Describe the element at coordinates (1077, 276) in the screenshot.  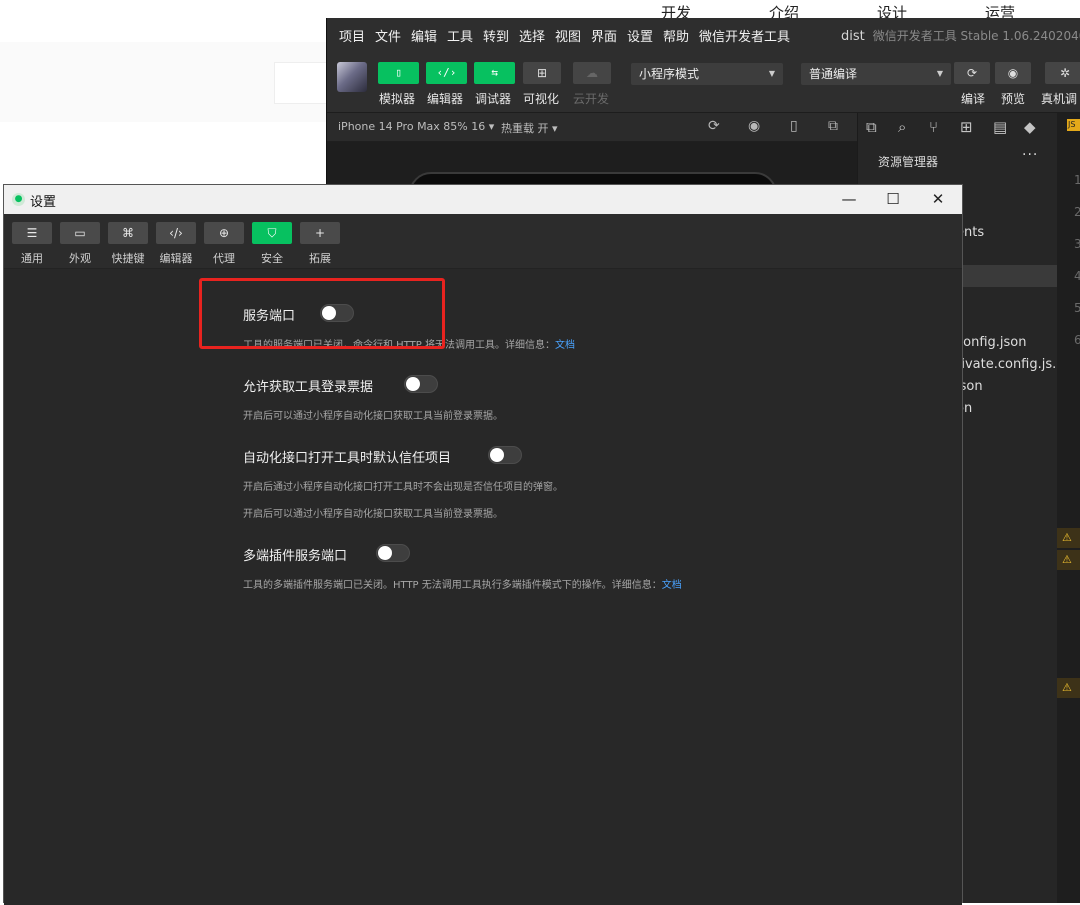
I see `line-number: 4` at that location.